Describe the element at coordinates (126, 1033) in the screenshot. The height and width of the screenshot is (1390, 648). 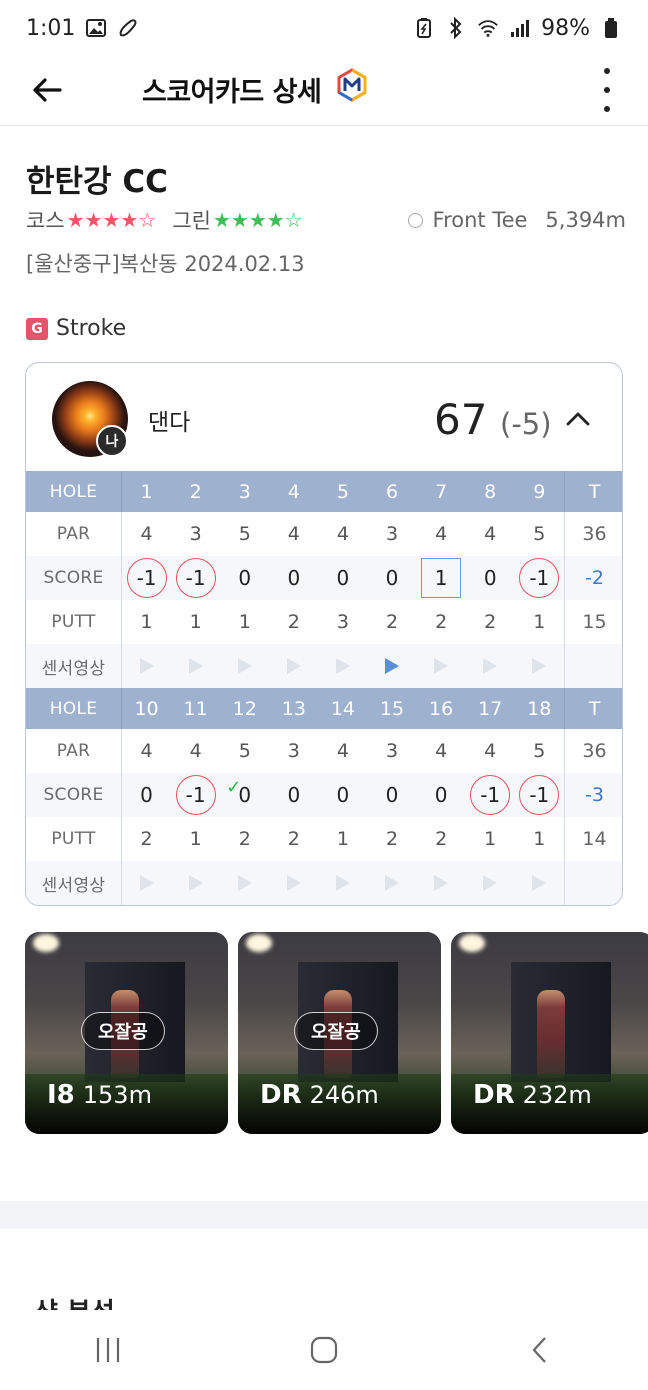
I see `shot-video-card: 오잘공 I8 153m` at that location.